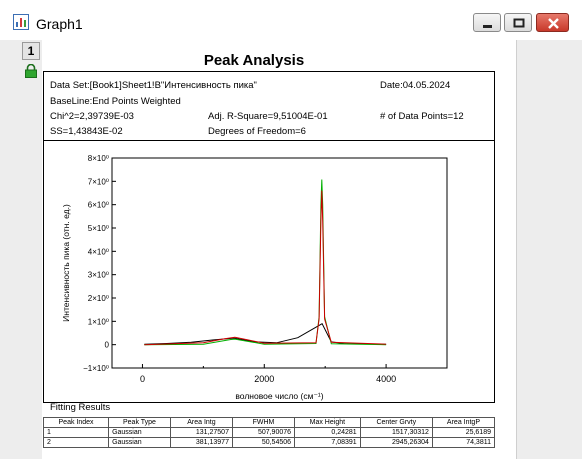  Describe the element at coordinates (92, 116) in the screenshot. I see `chi2-label: Chi^2=2,39739E-03` at that location.